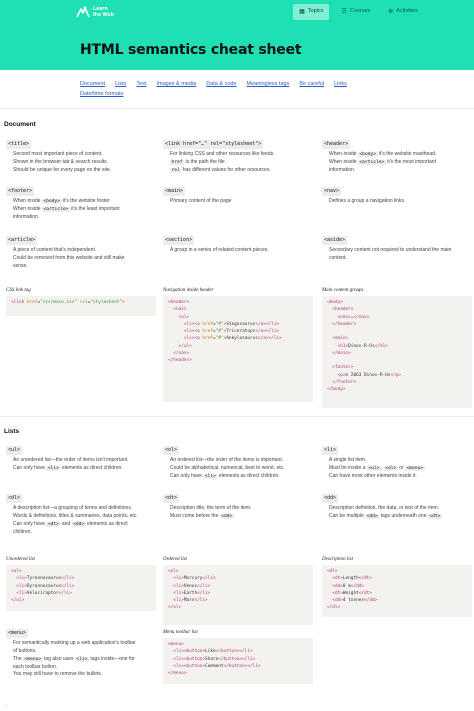 This screenshot has height=711, width=474. I want to click on toc-links: Links, so click(340, 85).